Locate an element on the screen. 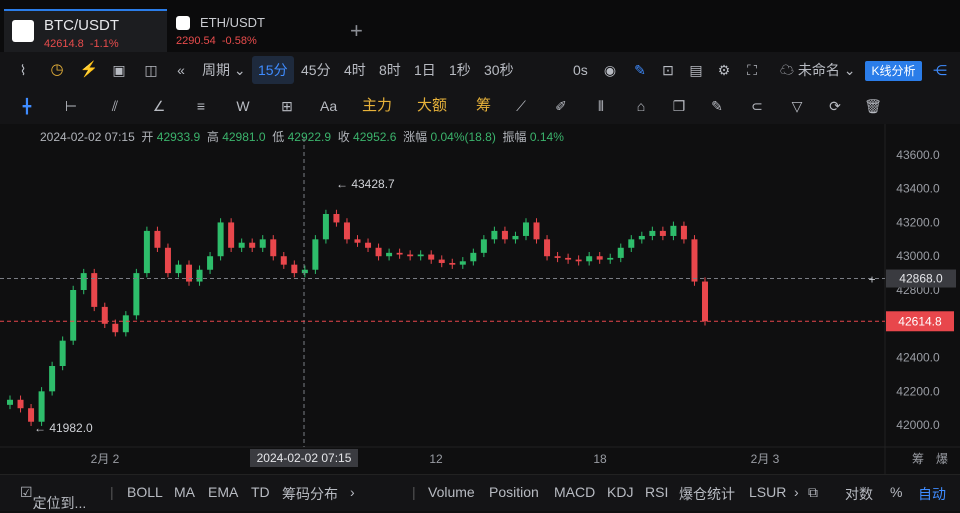  angle-icon: ∠ is located at coordinates (159, 106).